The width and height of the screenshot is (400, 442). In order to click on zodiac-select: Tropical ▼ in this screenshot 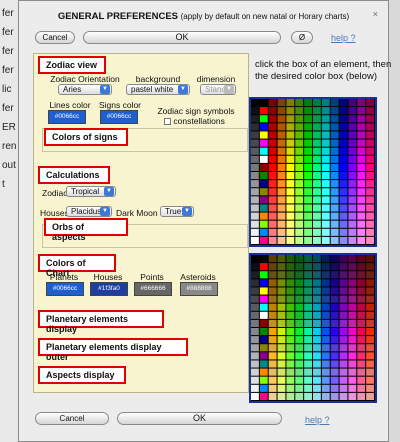, I will do `click(91, 191)`.